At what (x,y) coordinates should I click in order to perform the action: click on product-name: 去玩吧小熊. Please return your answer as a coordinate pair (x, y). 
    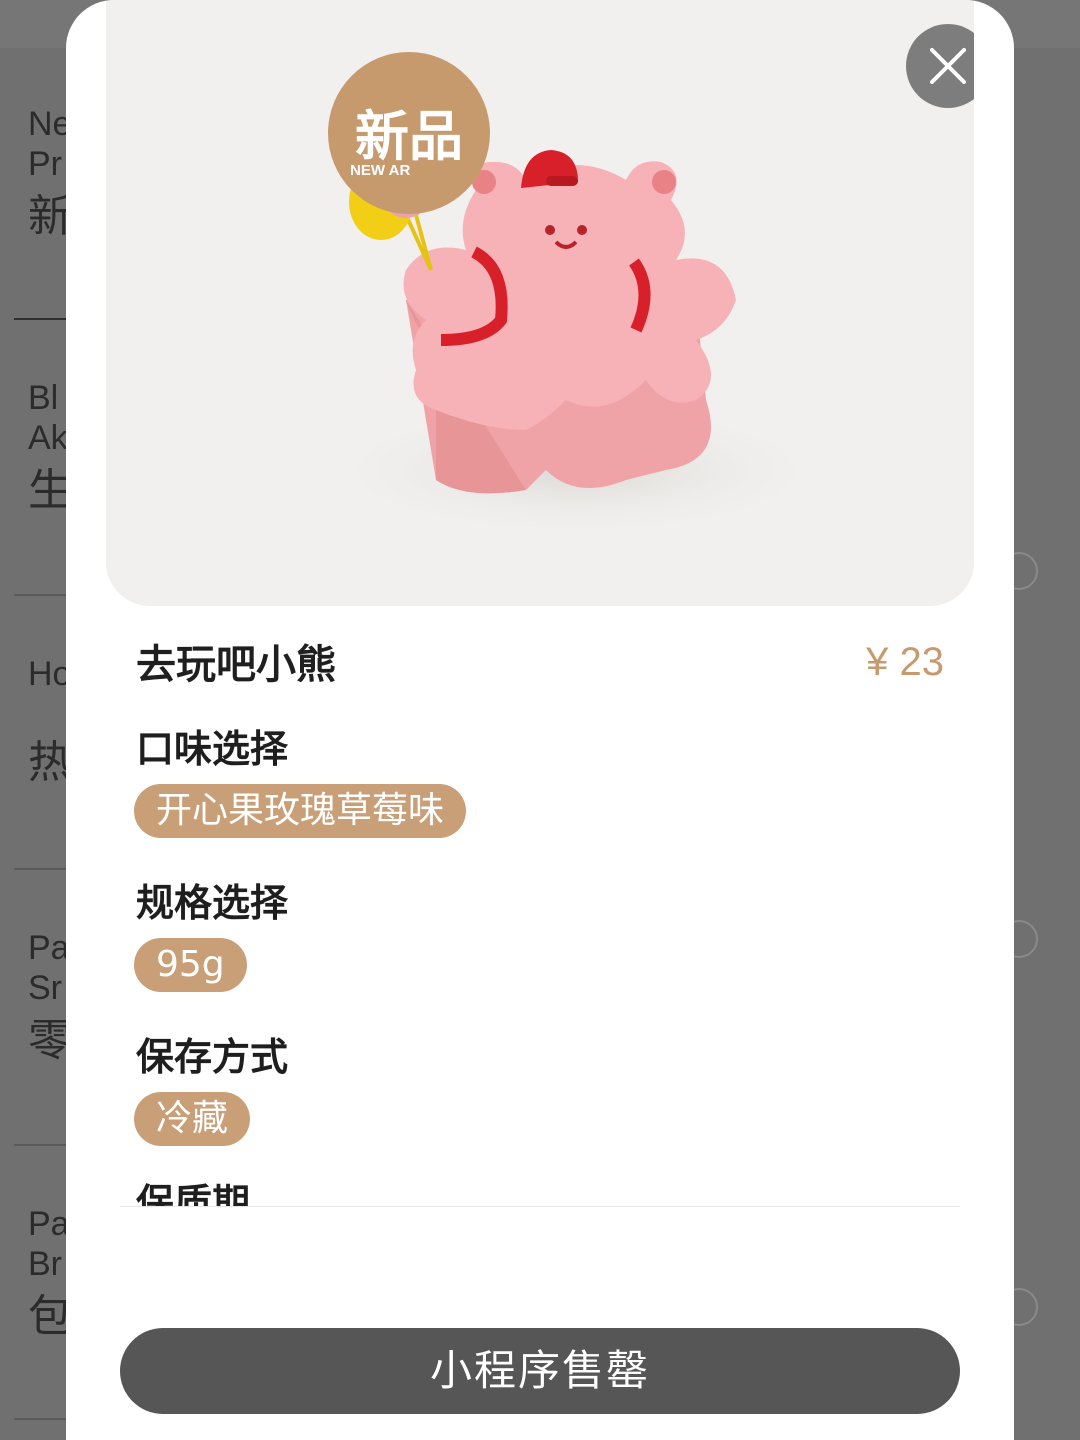
    Looking at the image, I should click on (236, 665).